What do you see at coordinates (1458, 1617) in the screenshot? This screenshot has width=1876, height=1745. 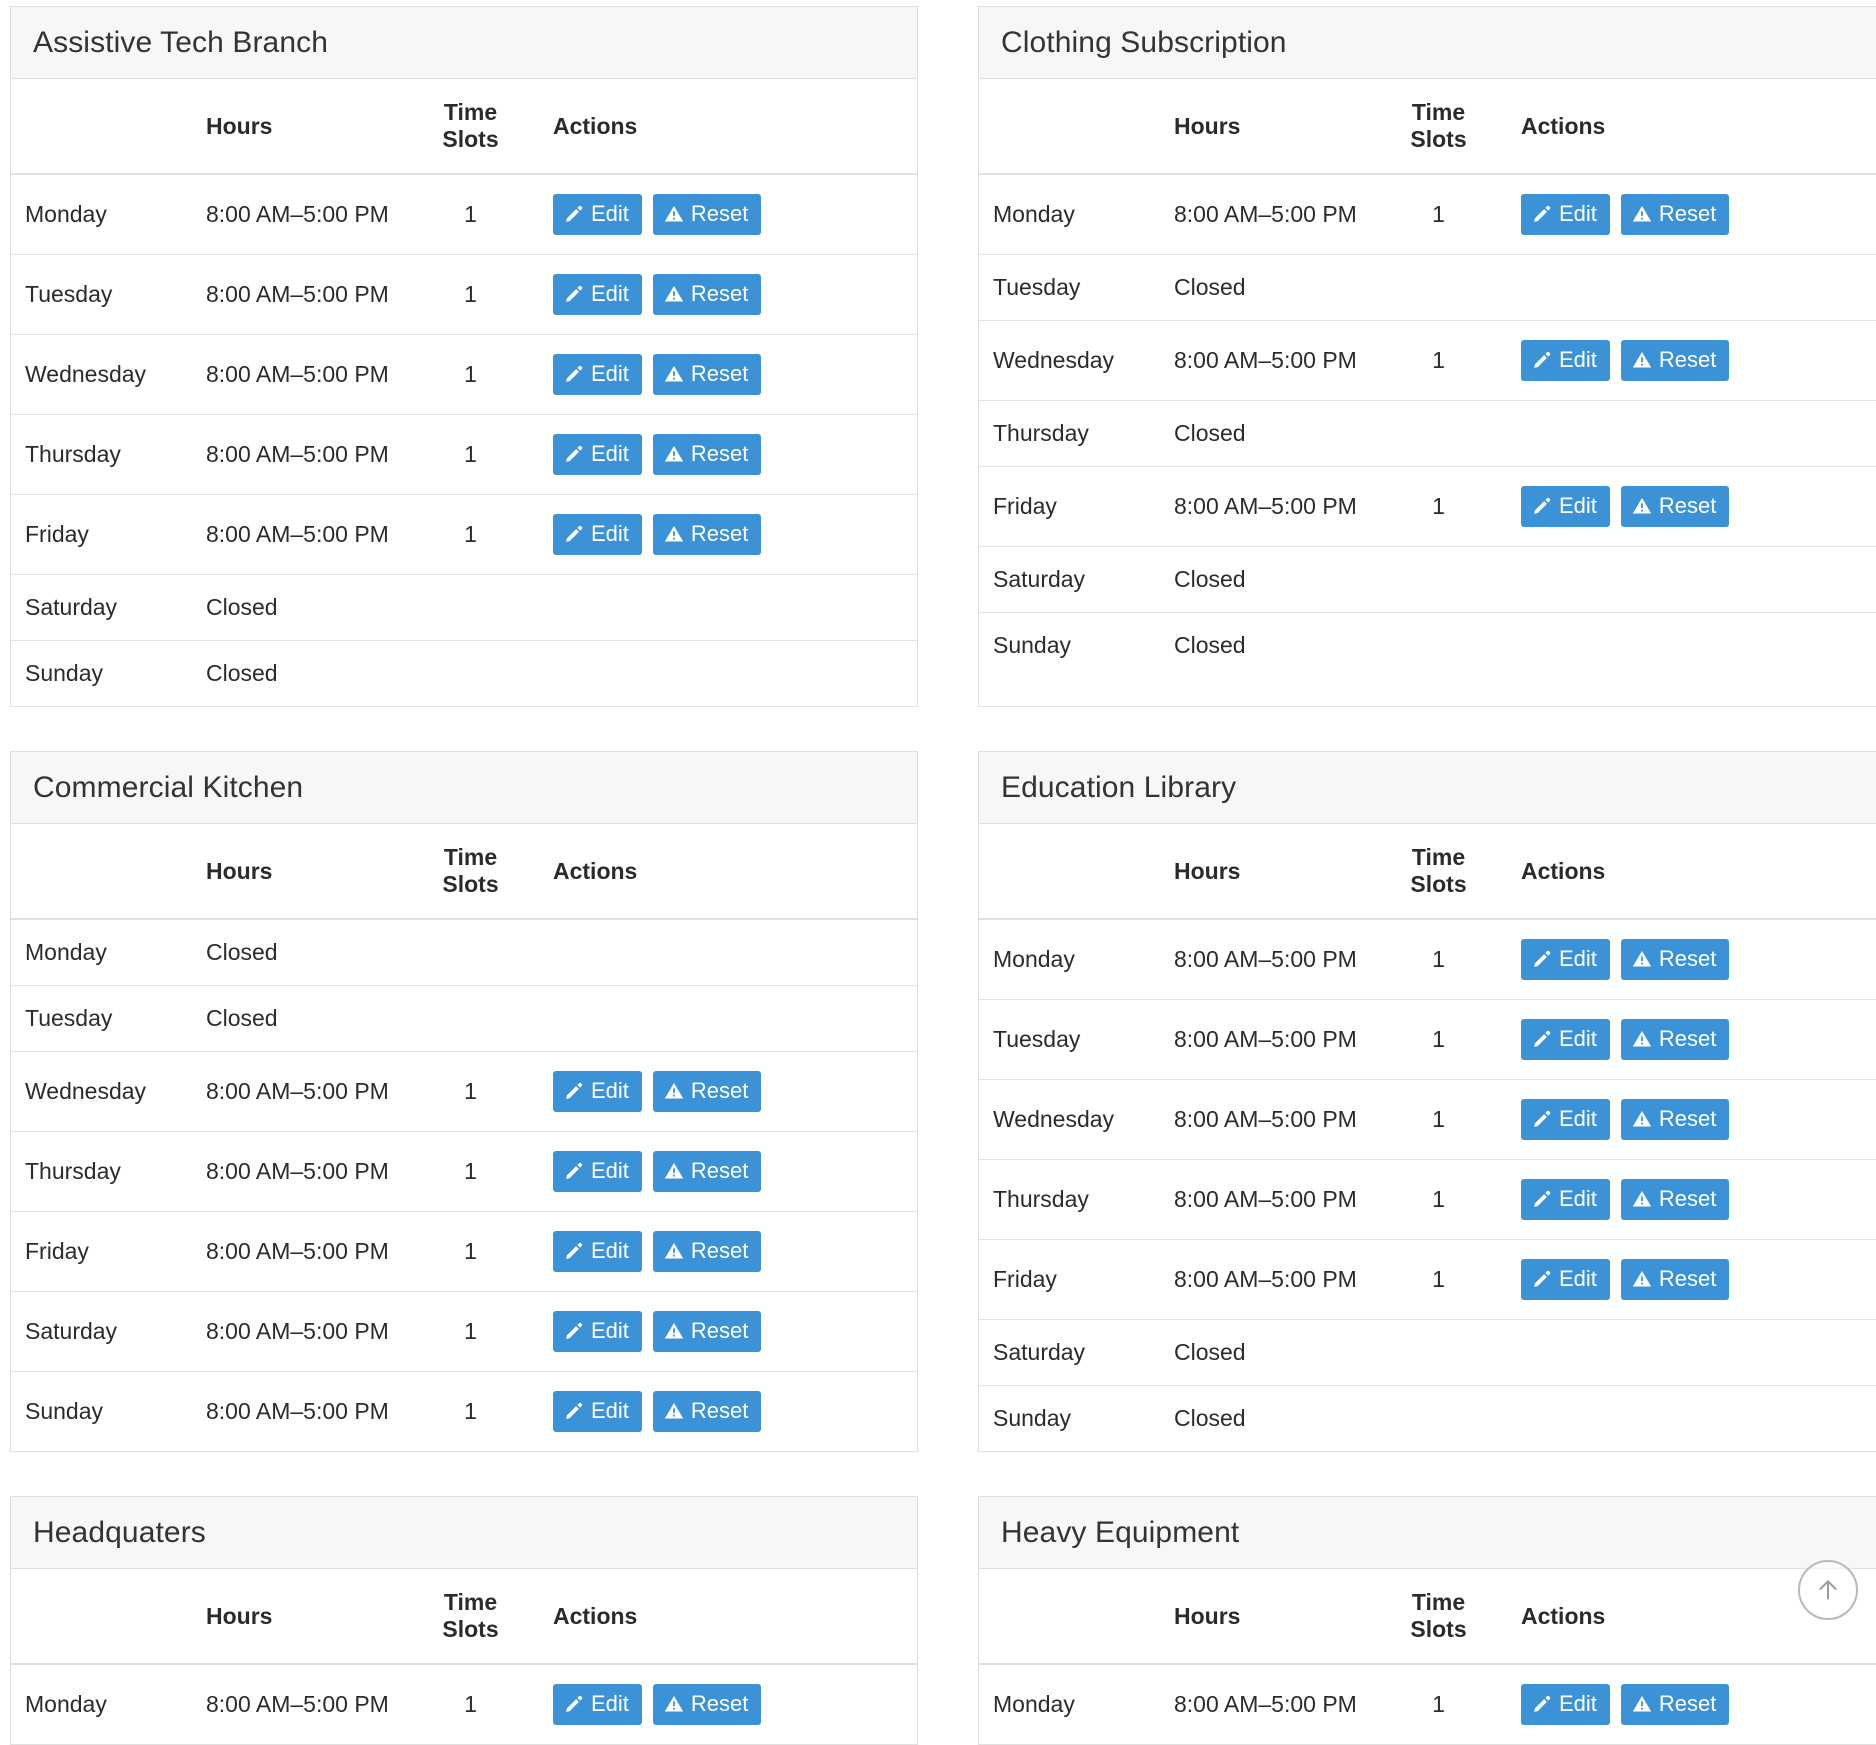 I see `column-header-time-slots: Time Slots` at bounding box center [1458, 1617].